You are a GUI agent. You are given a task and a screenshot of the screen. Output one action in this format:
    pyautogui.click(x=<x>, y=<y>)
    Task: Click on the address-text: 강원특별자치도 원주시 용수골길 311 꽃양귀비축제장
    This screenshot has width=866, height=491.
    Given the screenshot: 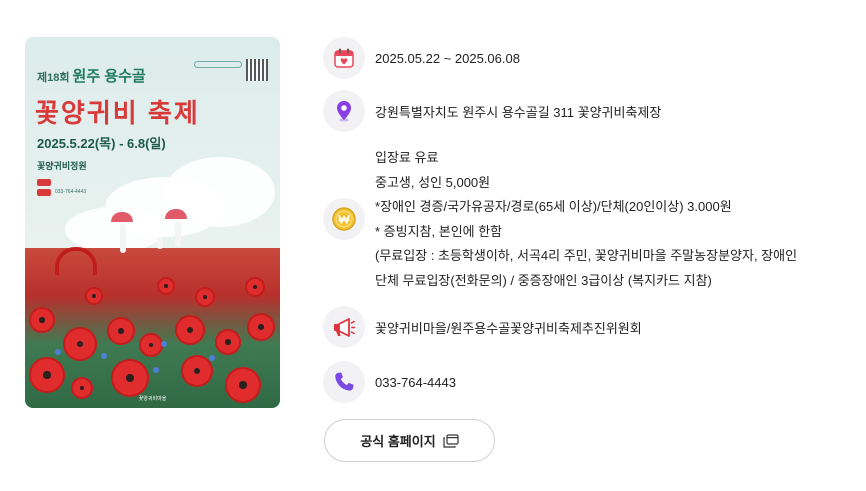 What is the action you would take?
    pyautogui.click(x=518, y=112)
    